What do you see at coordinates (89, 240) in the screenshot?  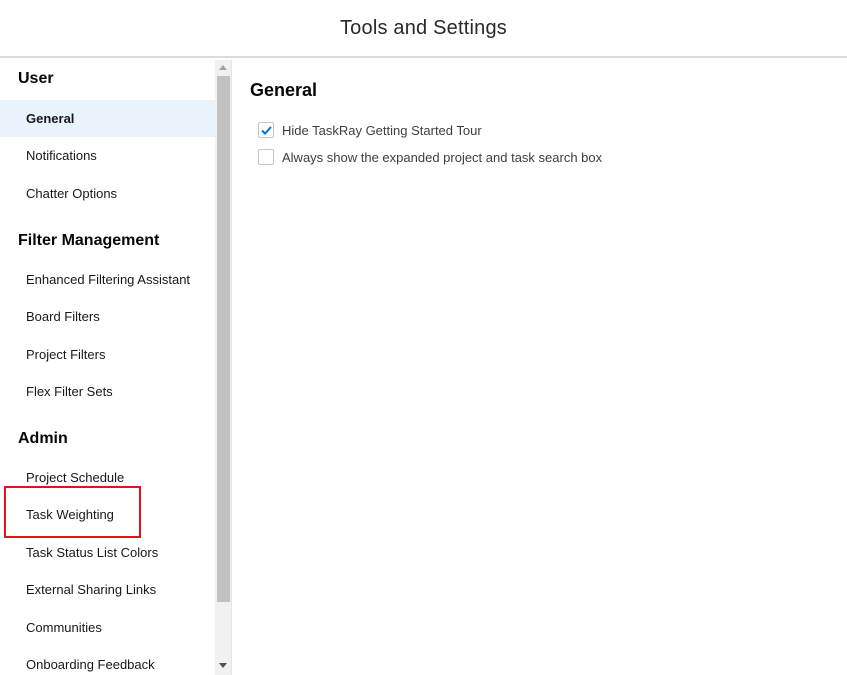 I see `section-heading-filter-management: Filter Management` at bounding box center [89, 240].